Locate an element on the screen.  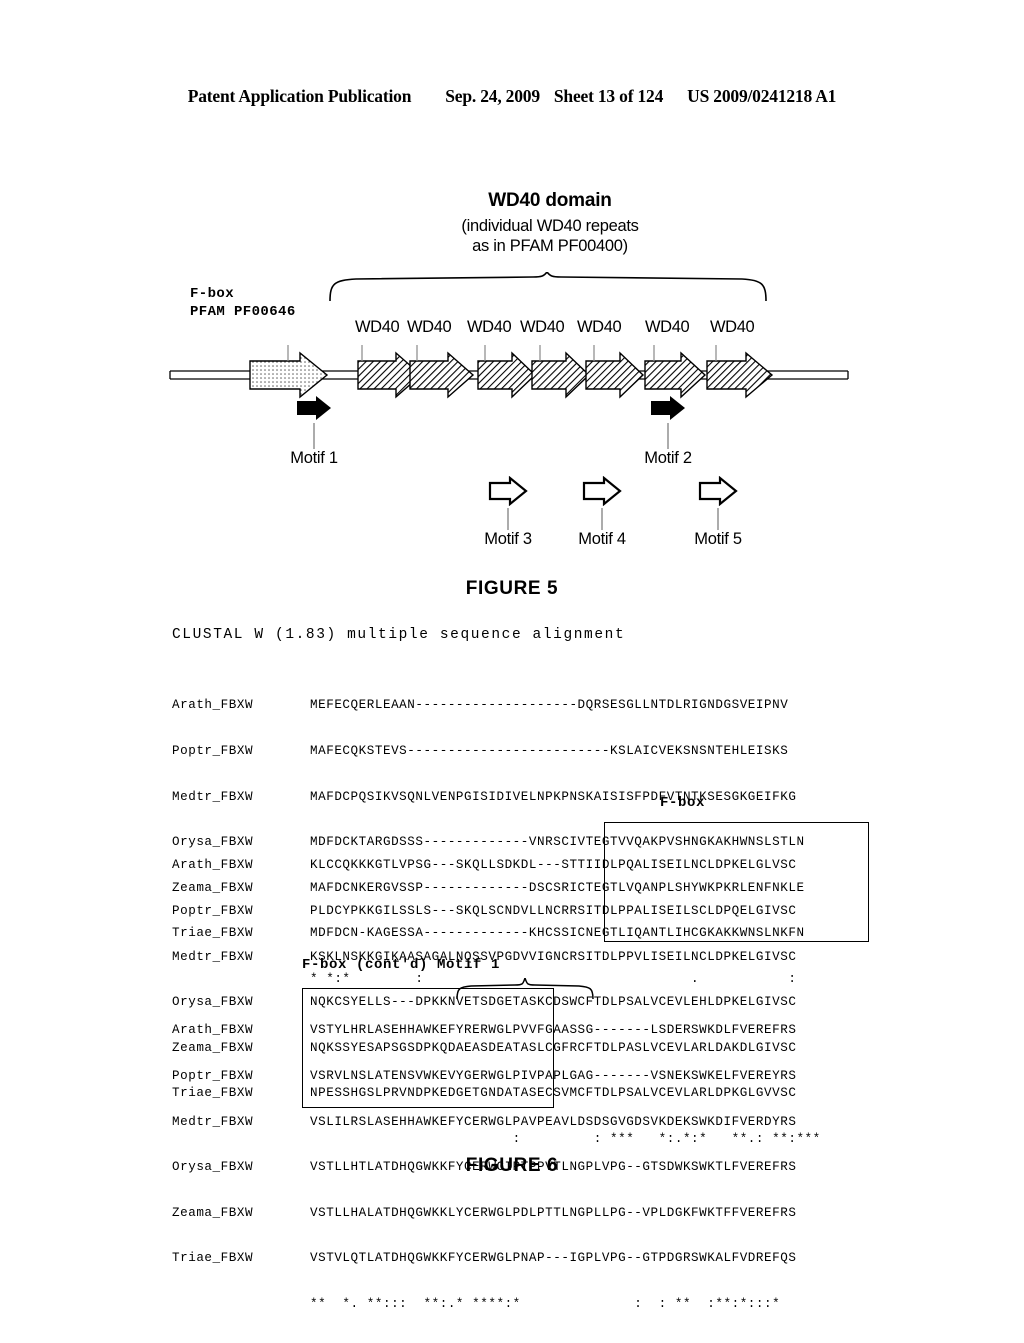
fbox-annotation-label: F-box is located at coordinates (683, 803).